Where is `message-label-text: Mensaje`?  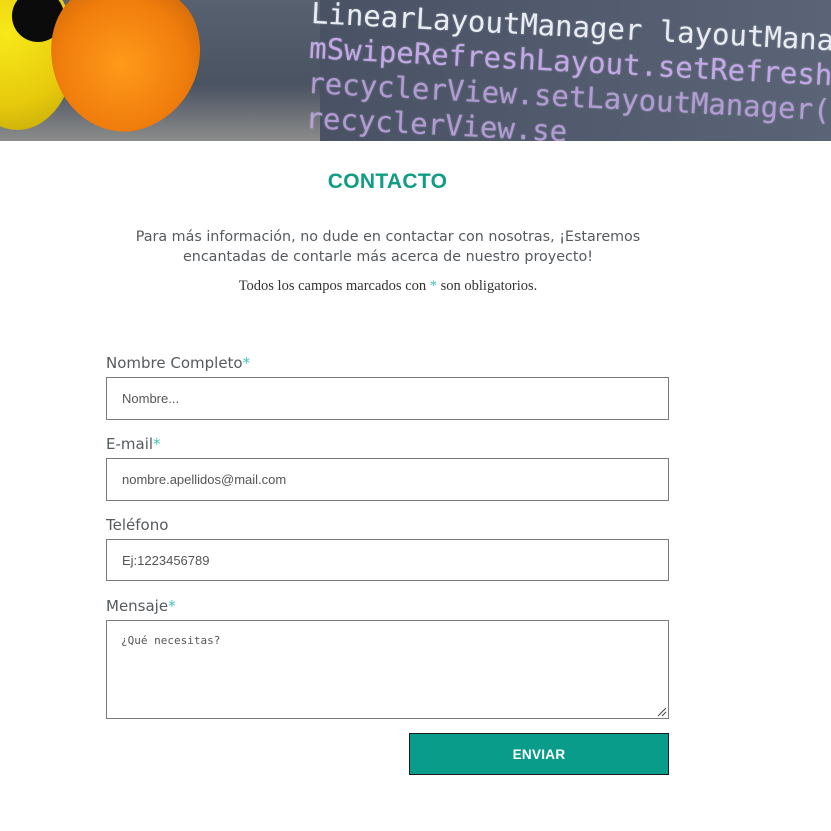
message-label-text: Mensaje is located at coordinates (137, 606).